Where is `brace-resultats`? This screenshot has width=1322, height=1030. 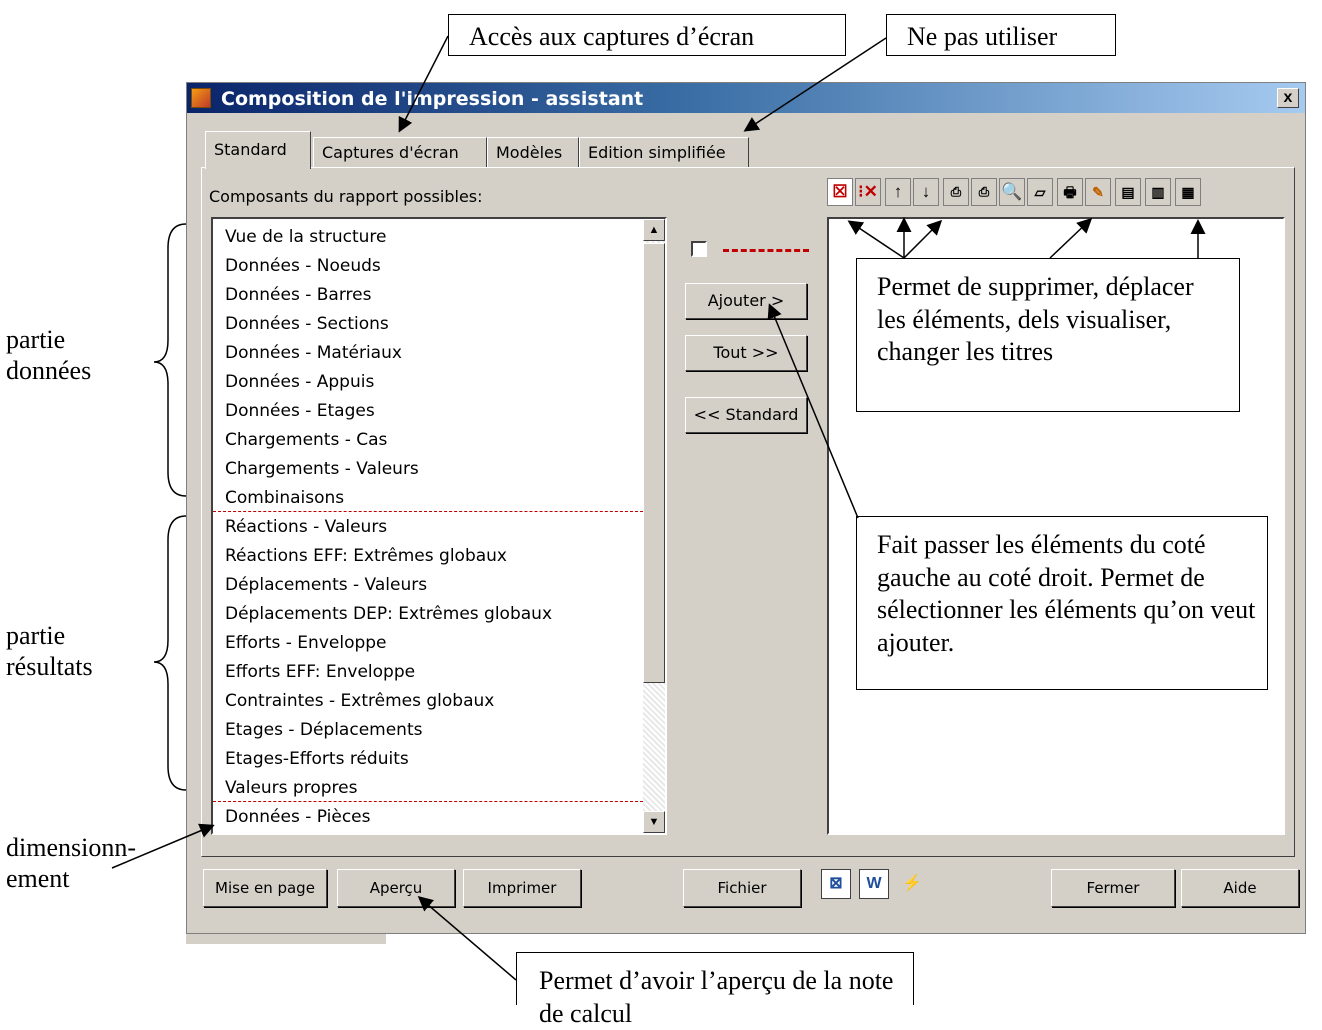
brace-resultats is located at coordinates (170, 653).